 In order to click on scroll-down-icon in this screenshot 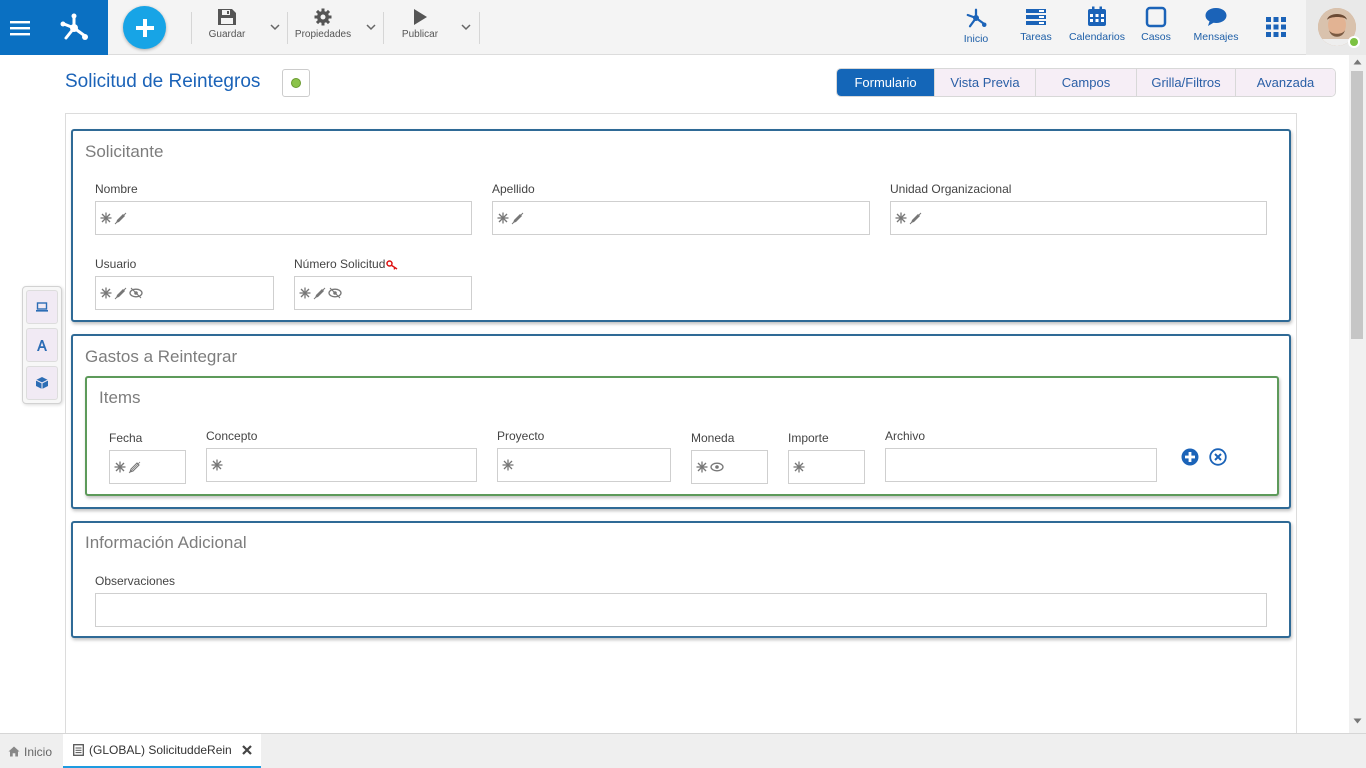, I will do `click(1357, 721)`.